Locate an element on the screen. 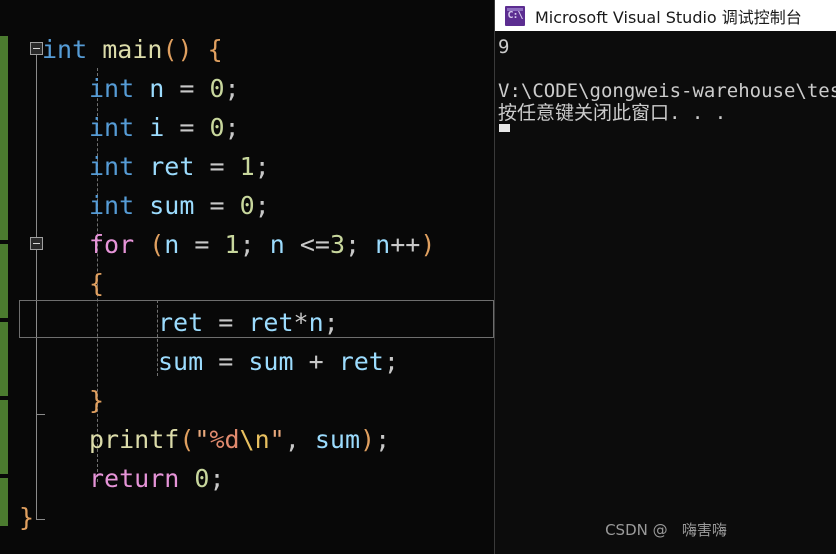  token-function-printf: printf is located at coordinates (134, 439).